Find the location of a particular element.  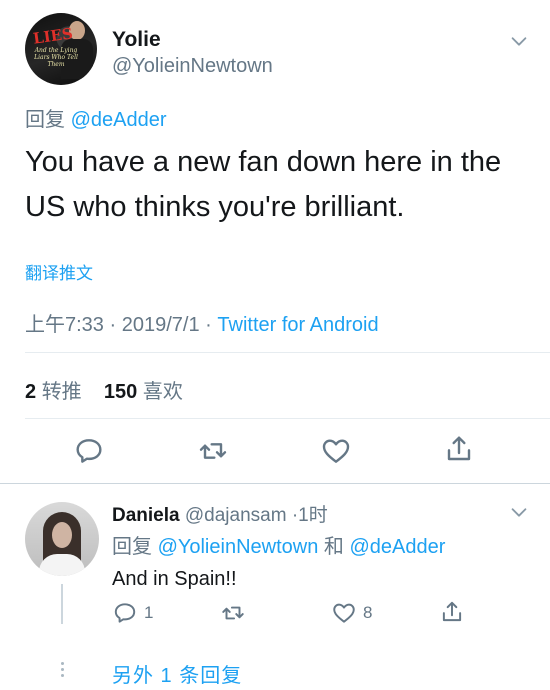

retweet-count: 2 is located at coordinates (31, 392).